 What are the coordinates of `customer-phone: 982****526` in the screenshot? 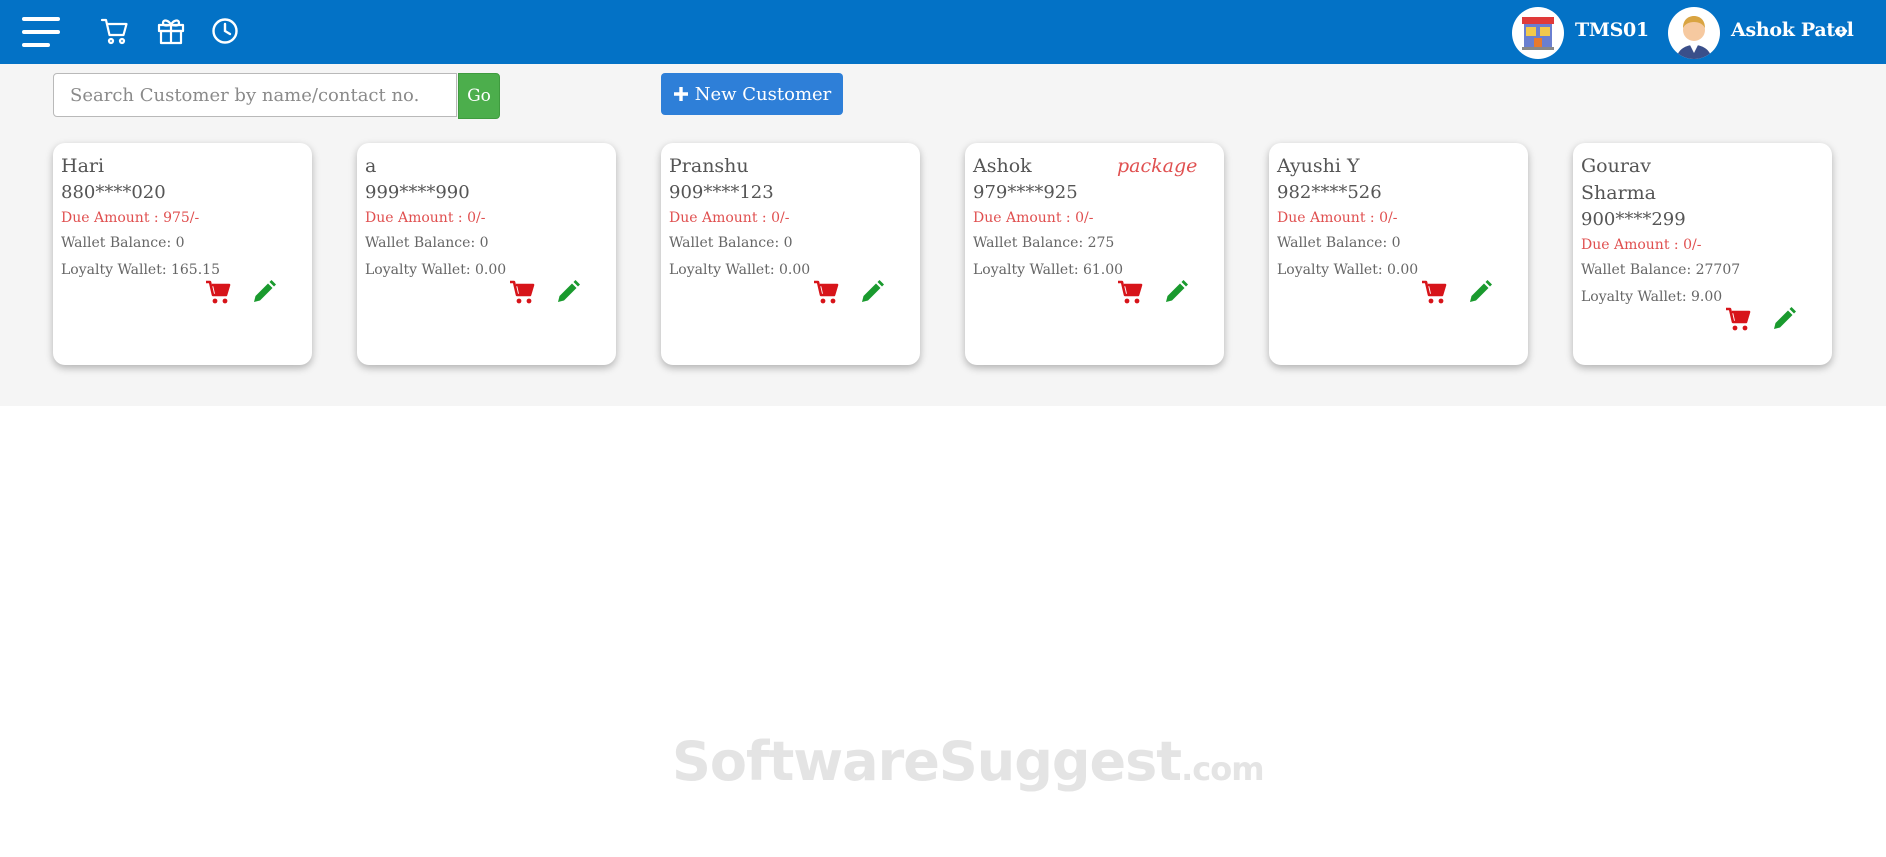 It's located at (1329, 192).